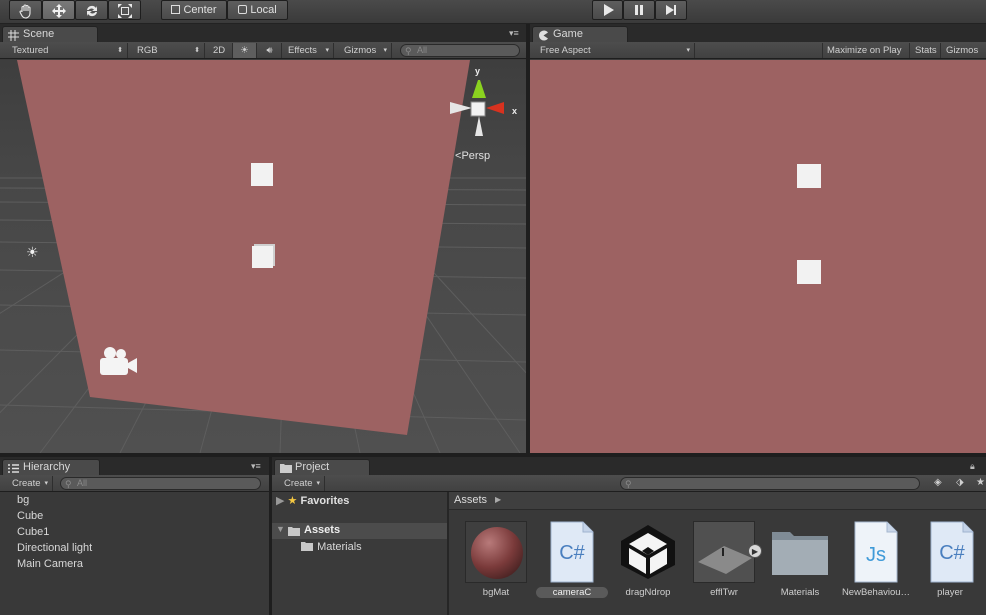 Image resolution: width=986 pixels, height=615 pixels. What do you see at coordinates (280, 529) in the screenshot?
I see `expand-arrow-icon: ▼` at bounding box center [280, 529].